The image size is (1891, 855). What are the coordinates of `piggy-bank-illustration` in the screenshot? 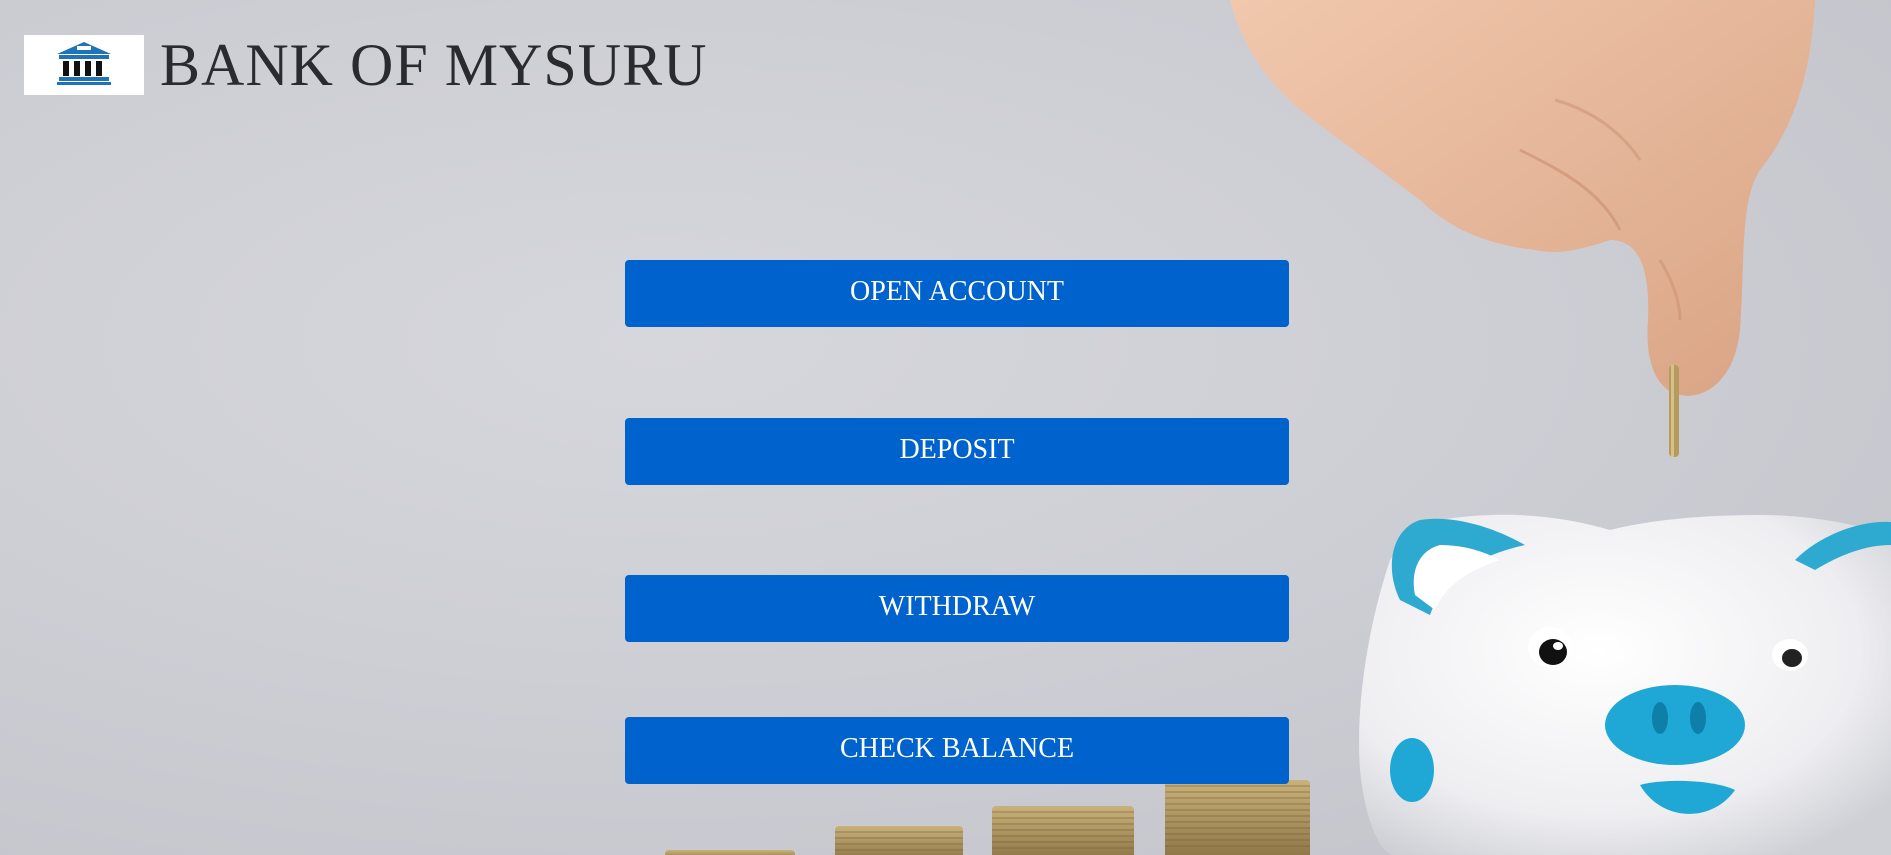 It's located at (1625, 684).